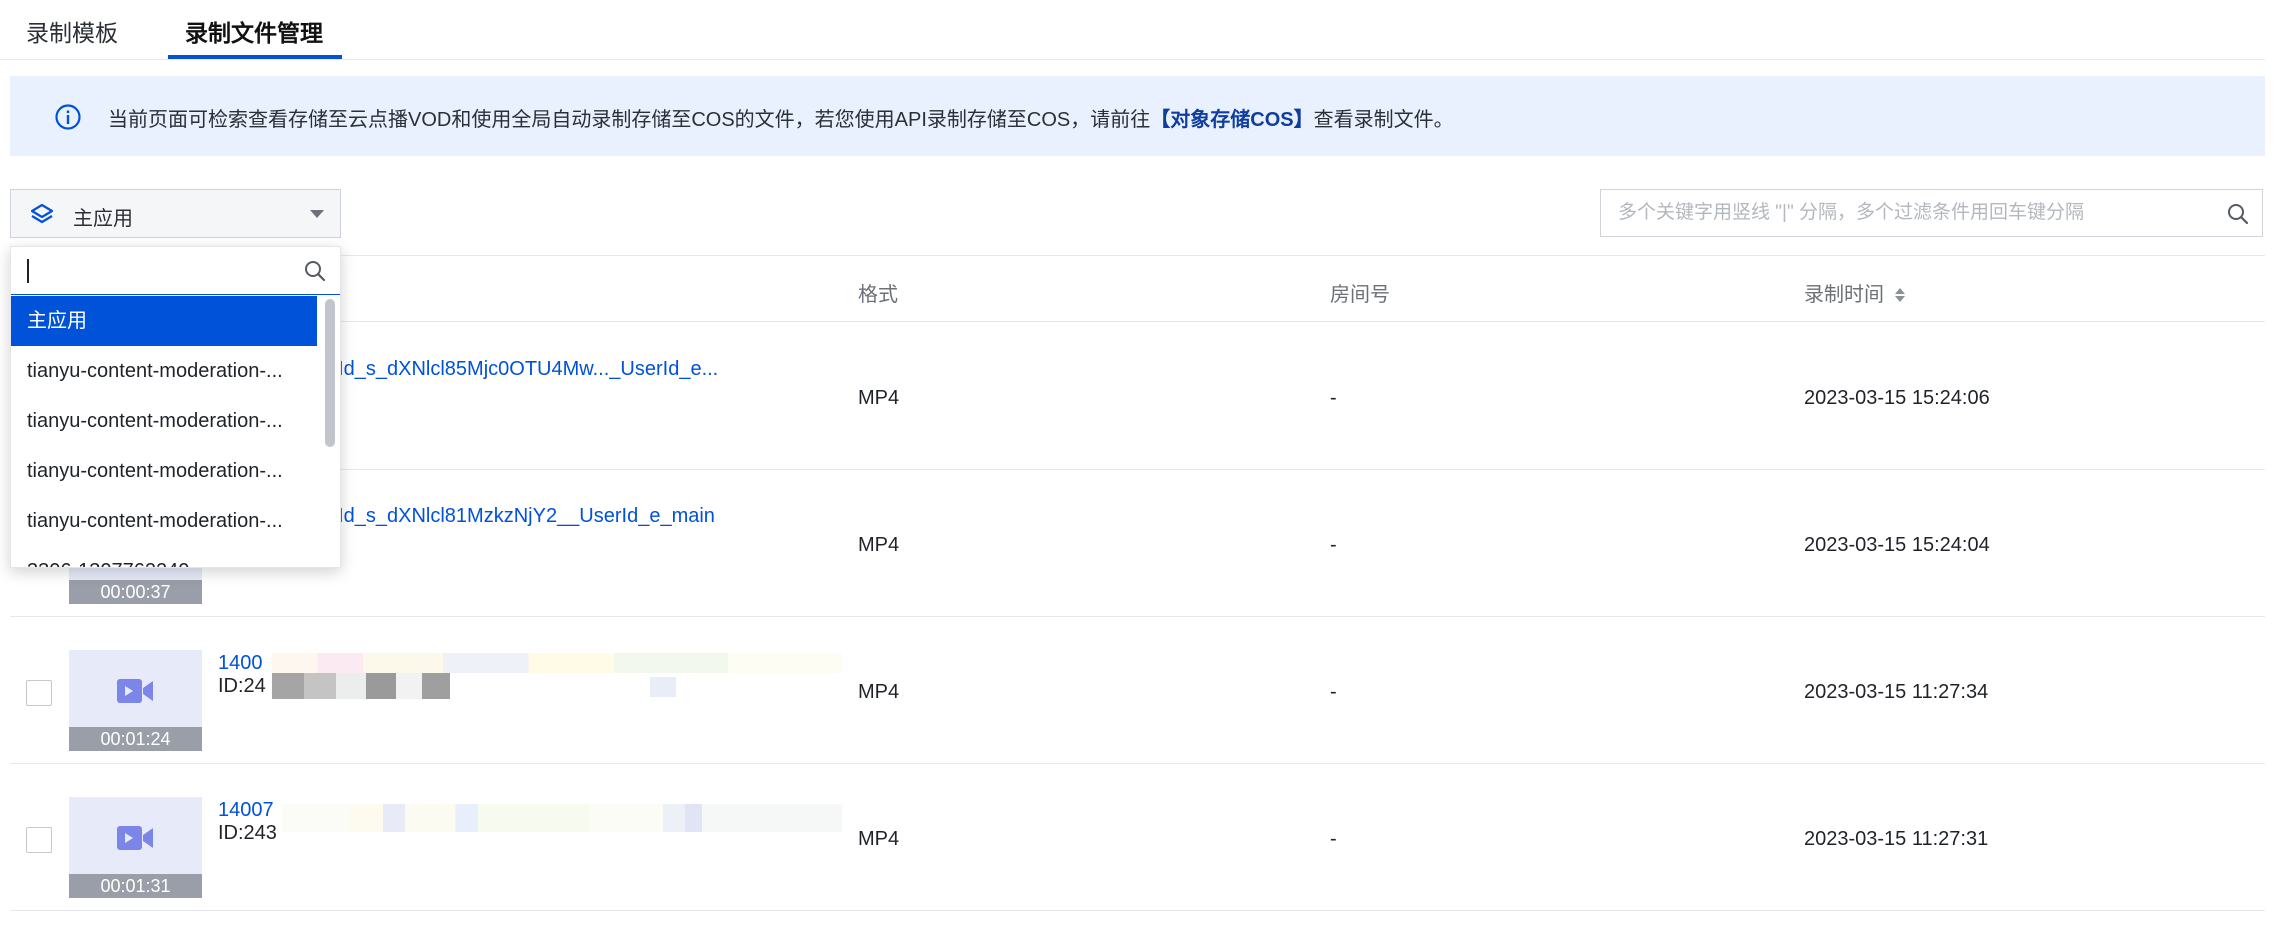 The height and width of the screenshot is (926, 2278). Describe the element at coordinates (246, 810) in the screenshot. I see `file-name-link: 14007` at that location.